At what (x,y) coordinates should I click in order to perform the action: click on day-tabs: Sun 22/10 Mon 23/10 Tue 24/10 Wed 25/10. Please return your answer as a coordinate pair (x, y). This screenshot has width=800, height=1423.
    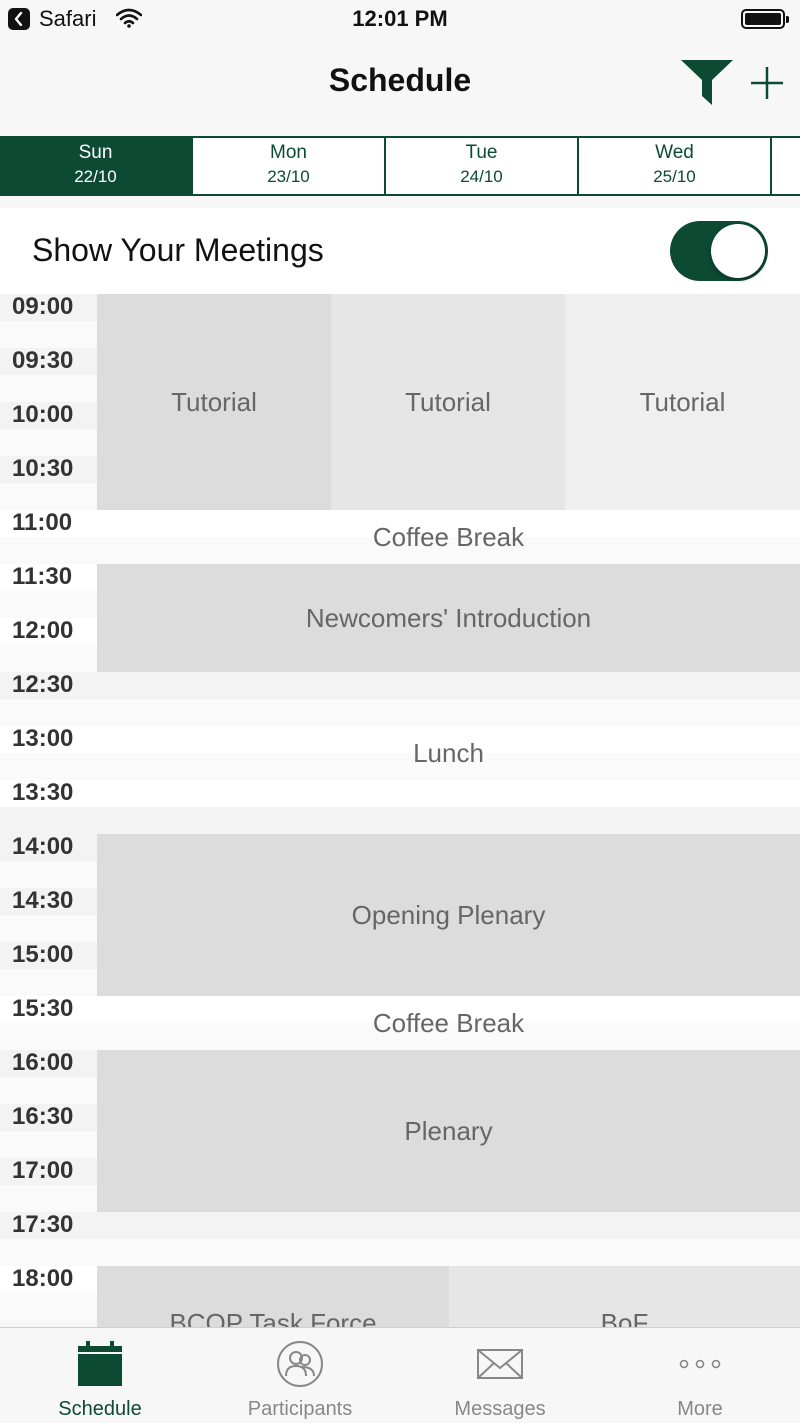
    Looking at the image, I should click on (400, 166).